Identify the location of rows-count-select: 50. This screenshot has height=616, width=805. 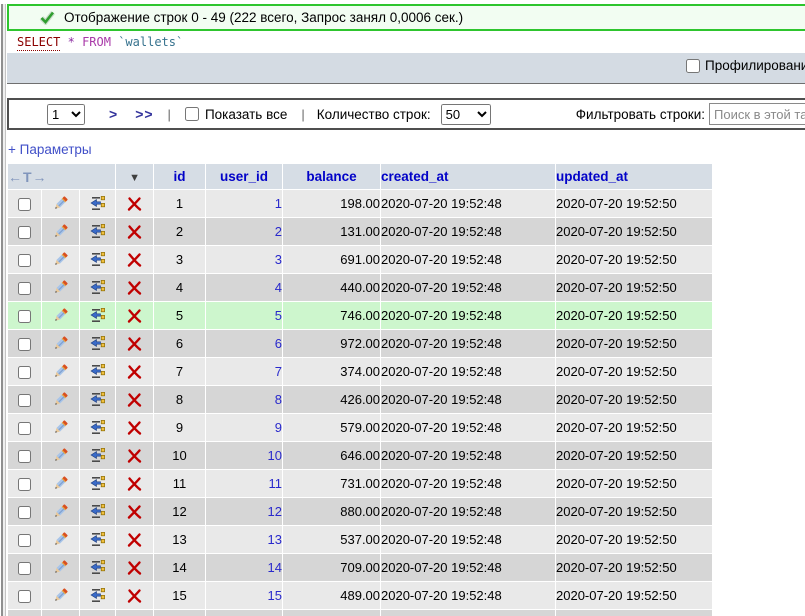
(465, 114).